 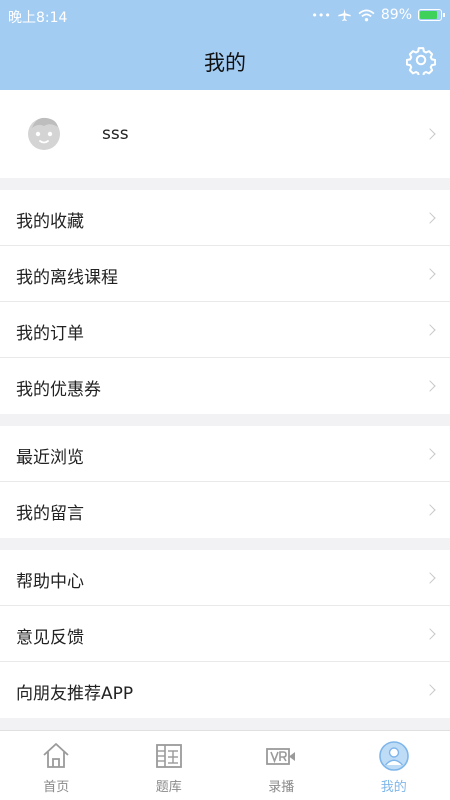 What do you see at coordinates (321, 15) in the screenshot?
I see `more-dots-icon: •••` at bounding box center [321, 15].